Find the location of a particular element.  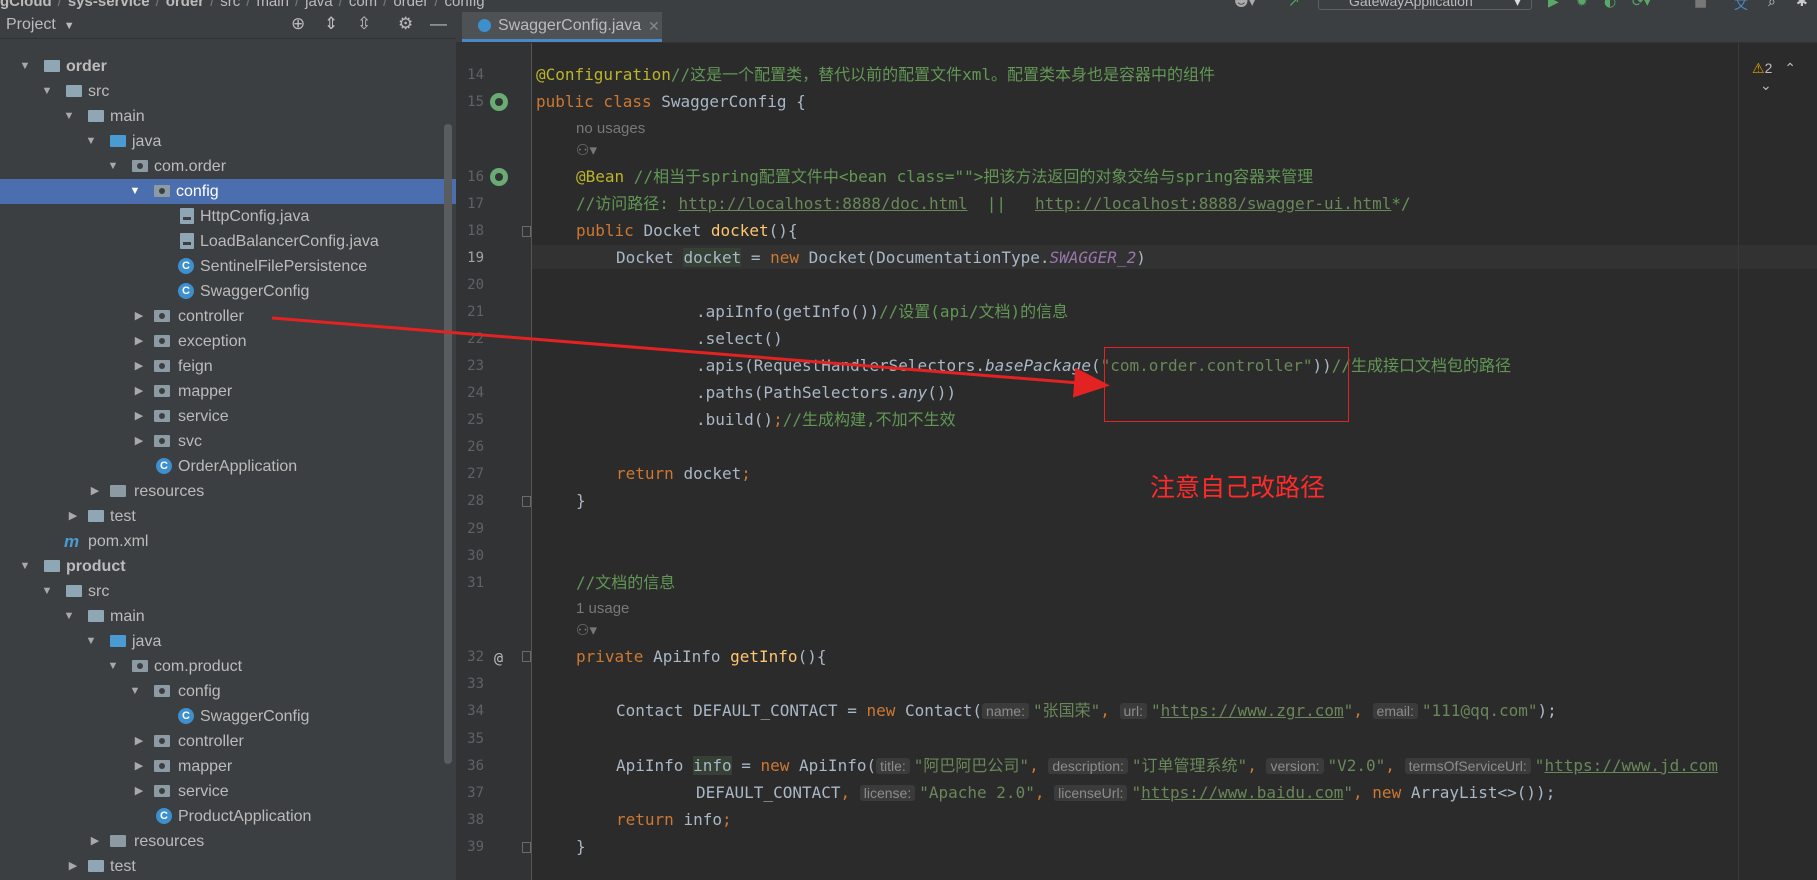

close-icon: ✕ is located at coordinates (654, 26).